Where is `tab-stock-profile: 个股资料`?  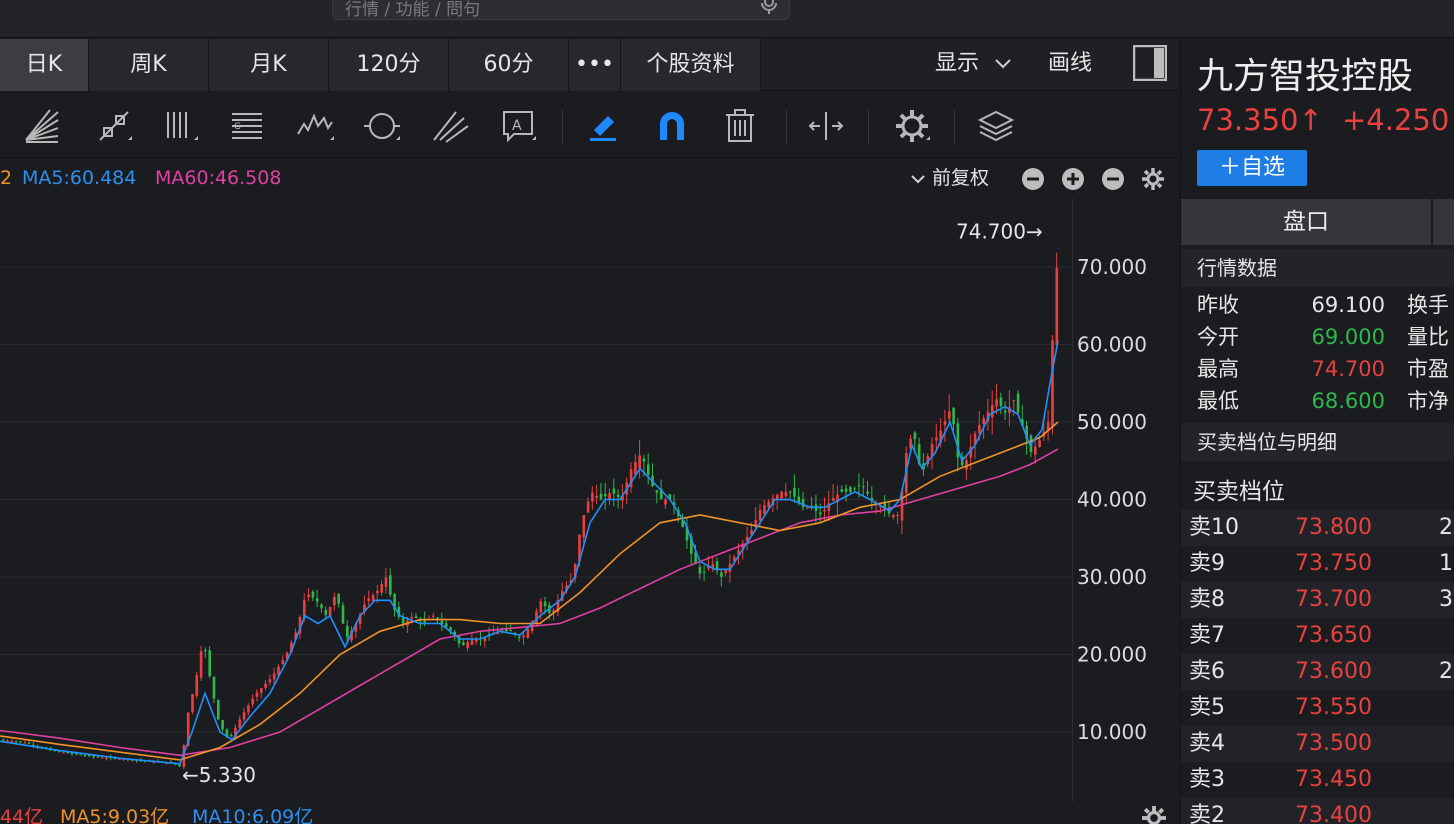
tab-stock-profile: 个股资料 is located at coordinates (691, 65).